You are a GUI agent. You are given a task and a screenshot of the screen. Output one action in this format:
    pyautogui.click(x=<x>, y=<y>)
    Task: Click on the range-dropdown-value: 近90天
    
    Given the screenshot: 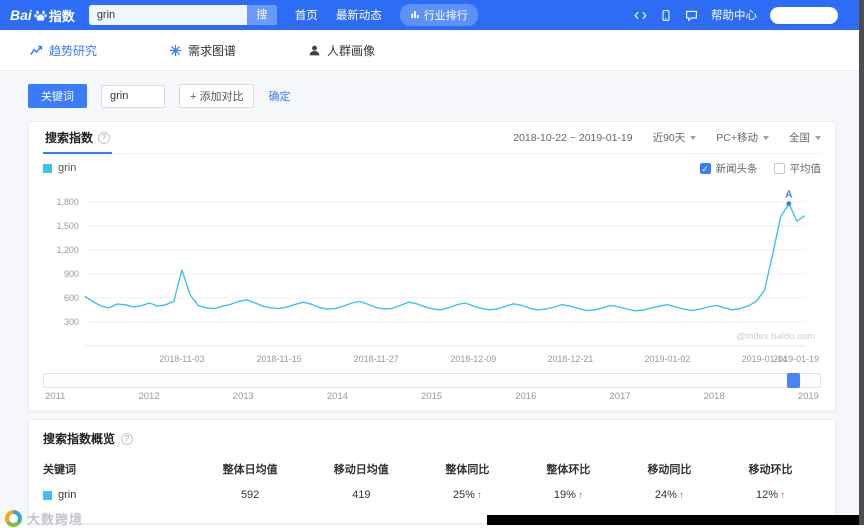 What is the action you would take?
    pyautogui.click(x=669, y=138)
    